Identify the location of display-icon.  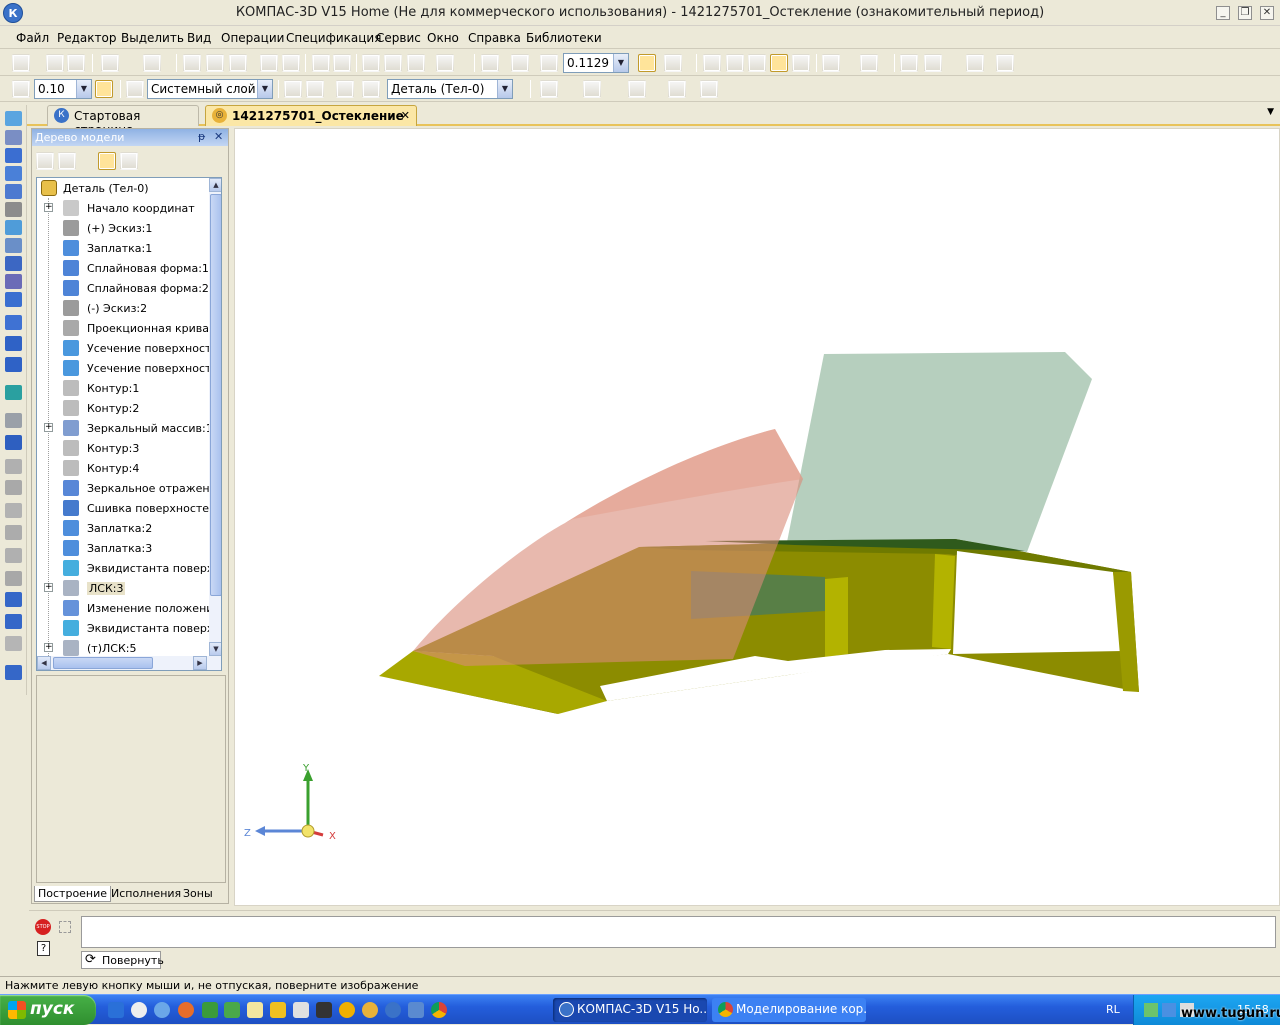
(1005, 63).